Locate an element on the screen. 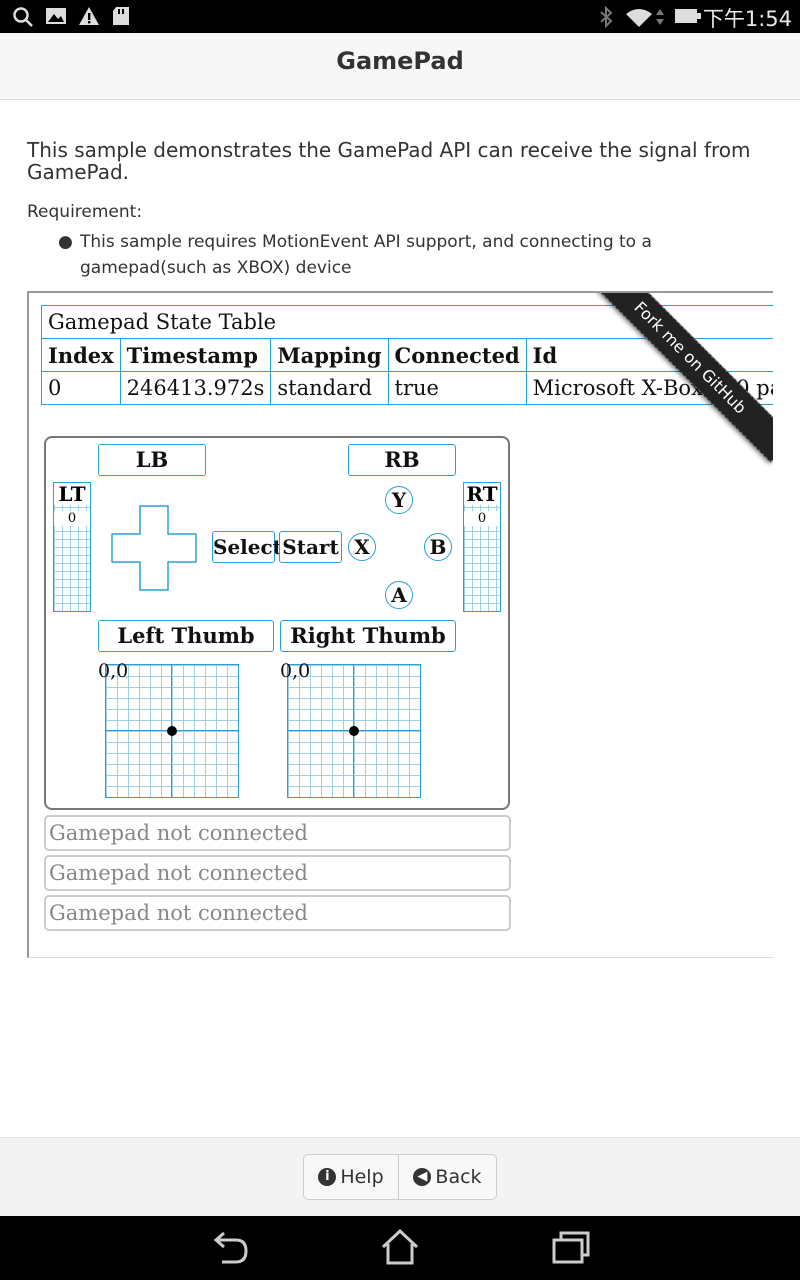 The height and width of the screenshot is (1280, 800). footer-button-group: i Help ◀ Back is located at coordinates (400, 1177).